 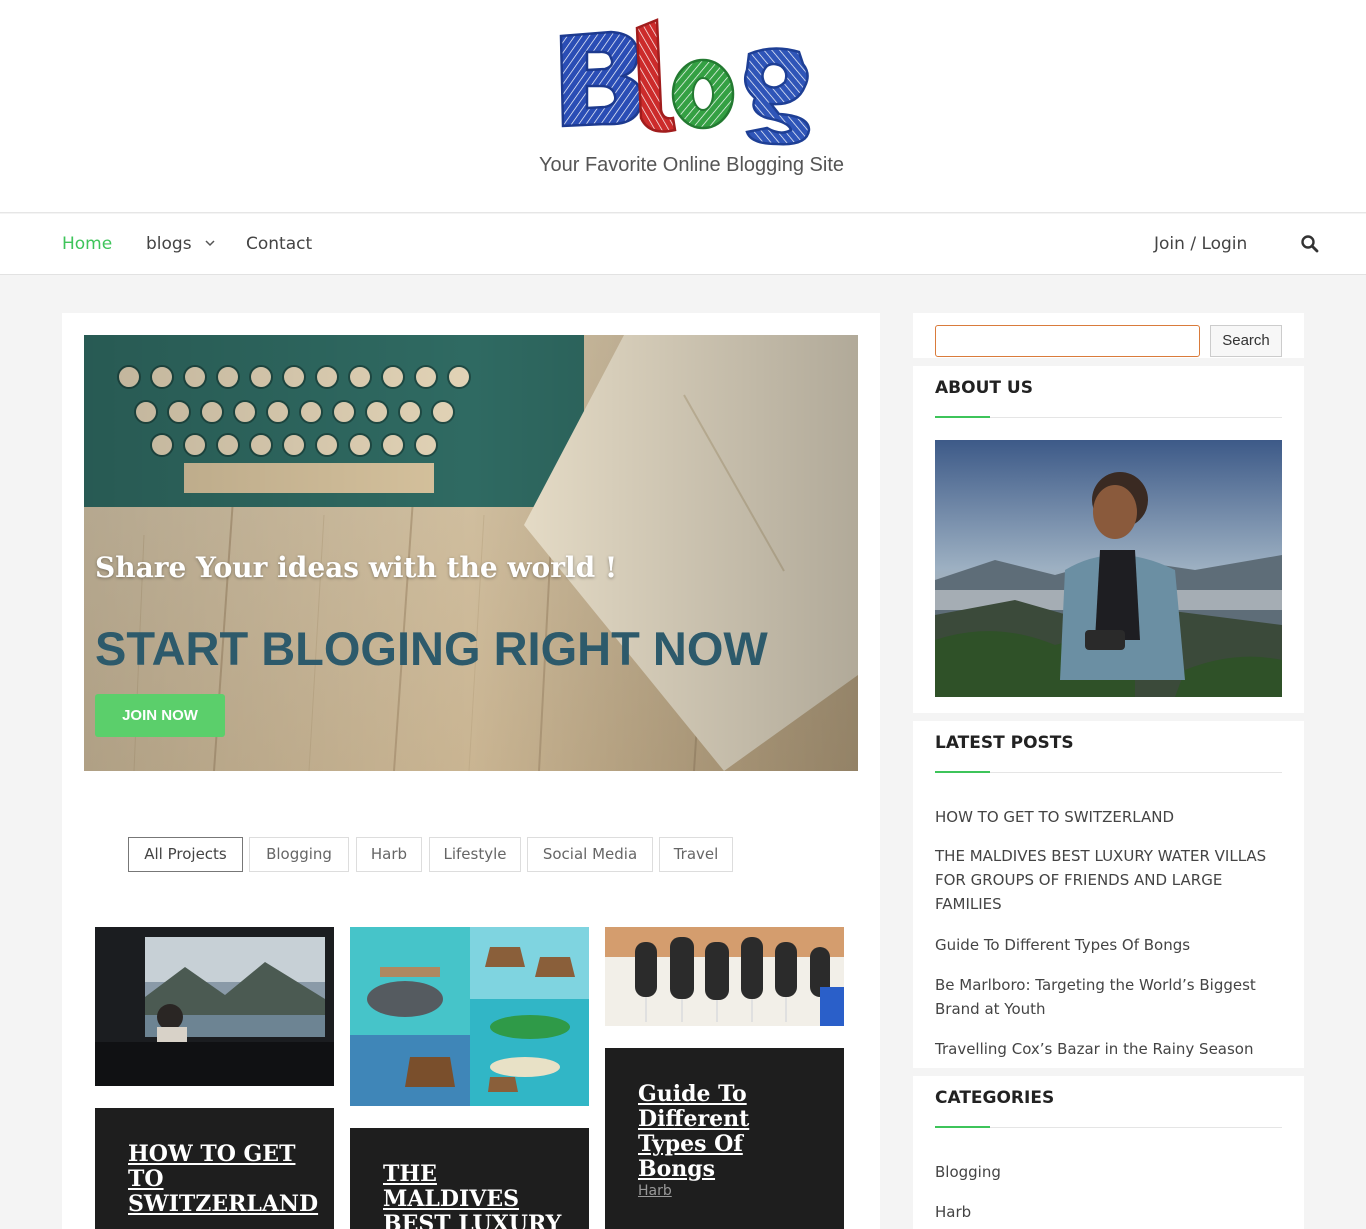 I want to click on card-title-maldives: THE MALDIVES BEST LUXURY WATER VILLAS, so click(x=478, y=1195).